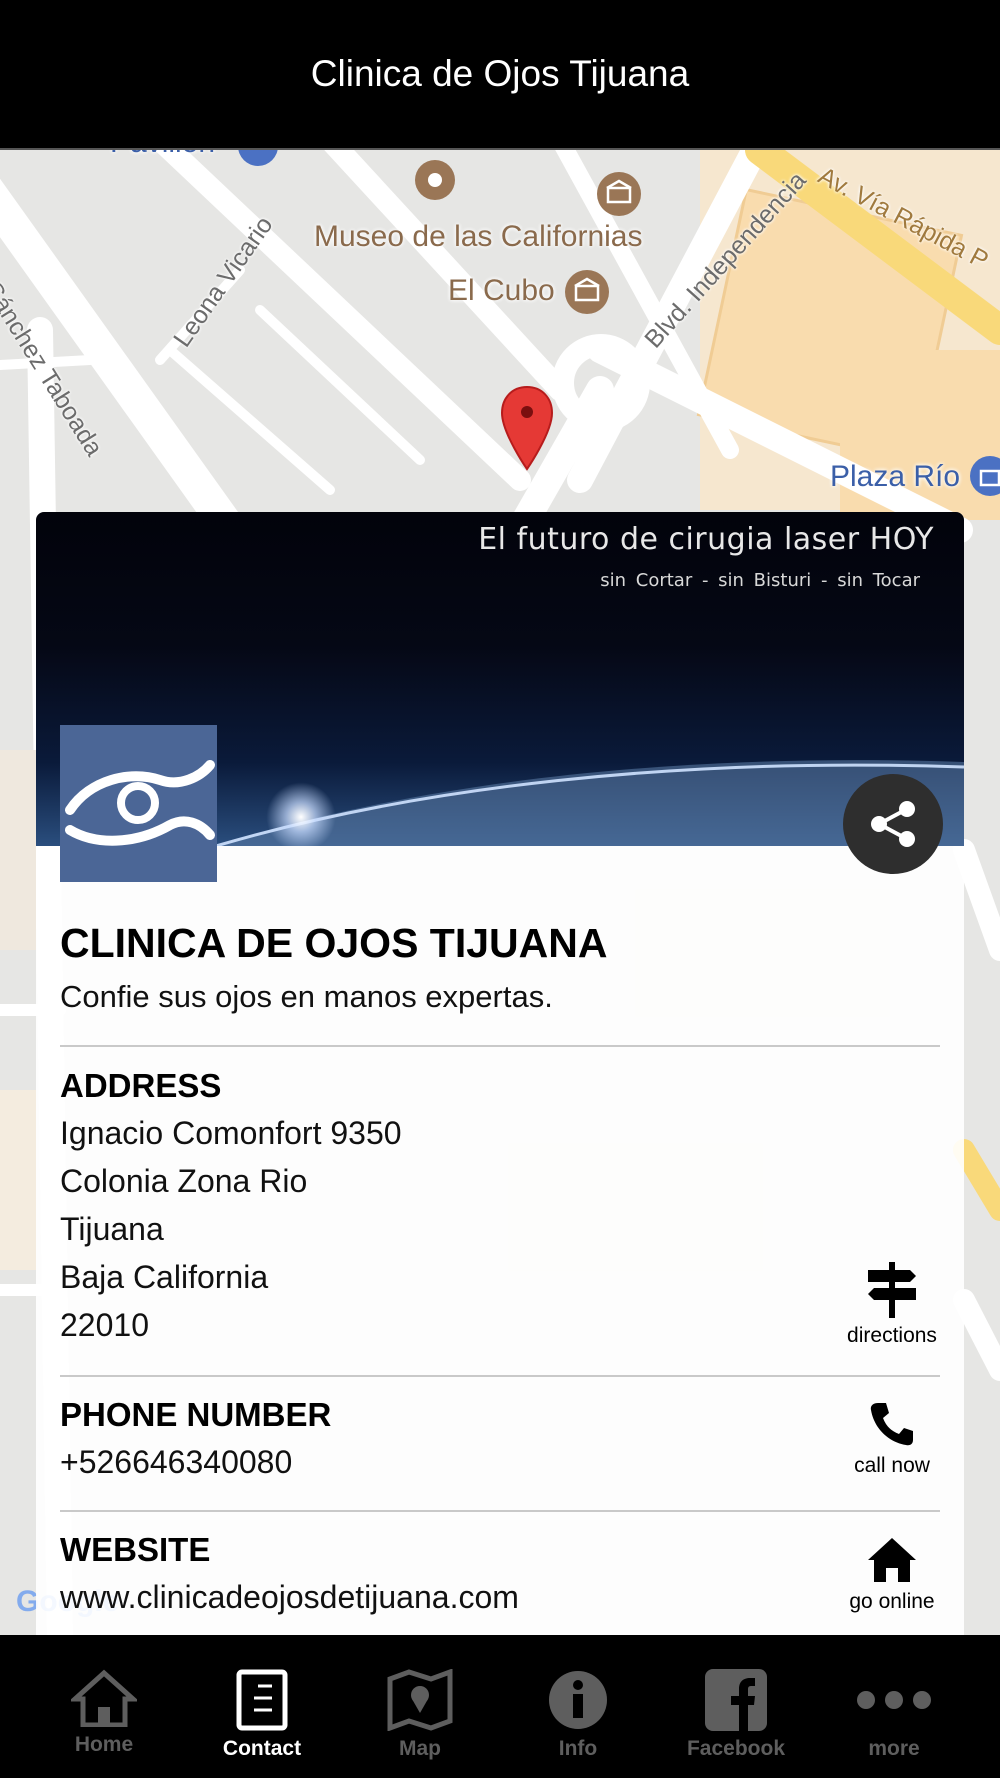  I want to click on clinic-tagline: Confie sus ojos en manos expertas., so click(306, 996).